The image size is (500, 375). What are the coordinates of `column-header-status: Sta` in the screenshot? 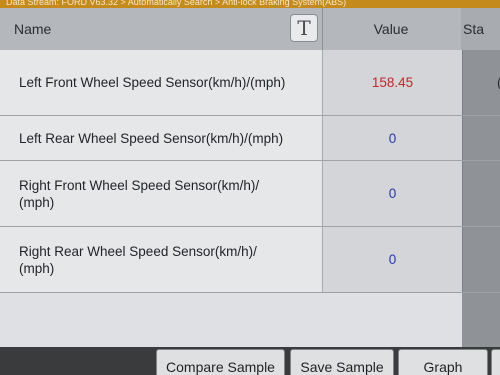 It's located at (480, 29).